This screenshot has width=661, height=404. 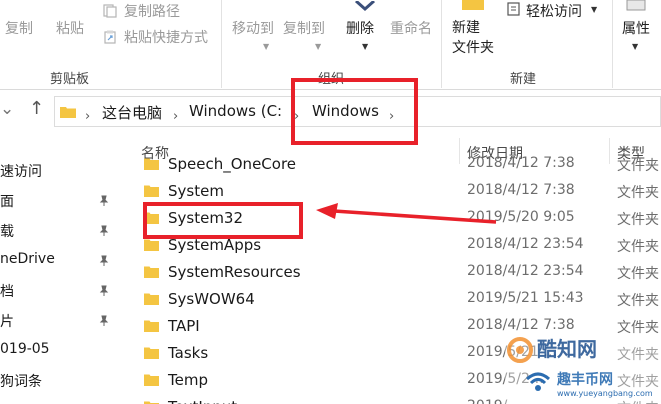 What do you see at coordinates (188, 380) in the screenshot?
I see `file-name: Temp` at bounding box center [188, 380].